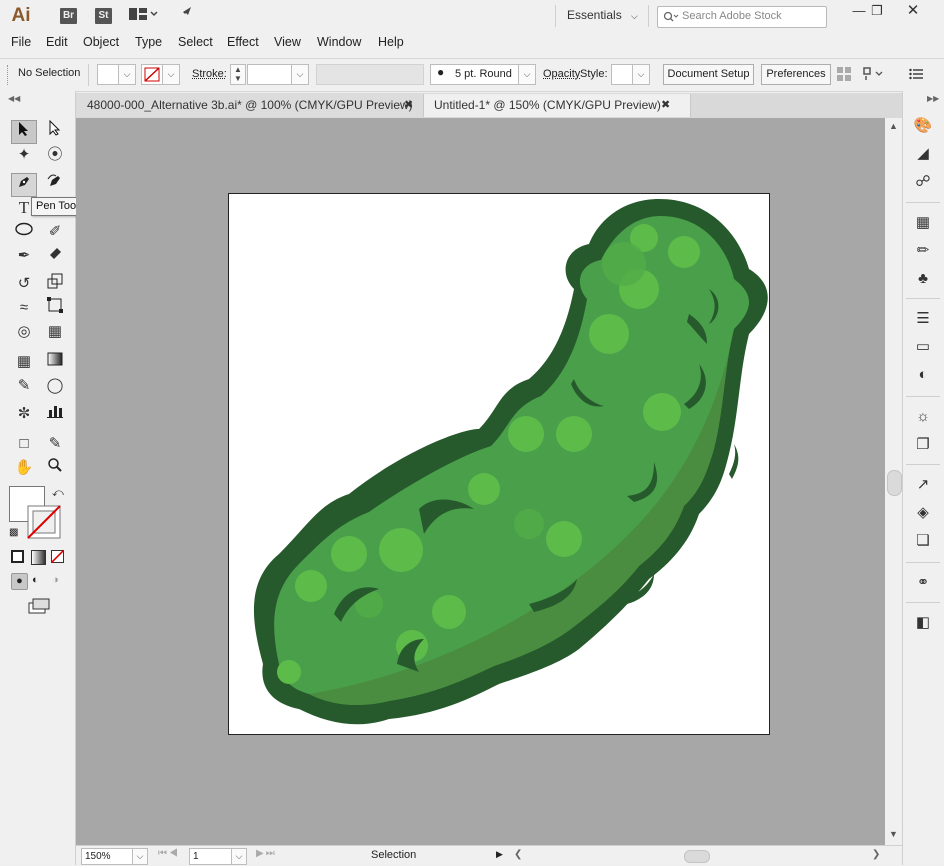  What do you see at coordinates (923, 513) in the screenshot?
I see `layers-icon: ◈` at bounding box center [923, 513].